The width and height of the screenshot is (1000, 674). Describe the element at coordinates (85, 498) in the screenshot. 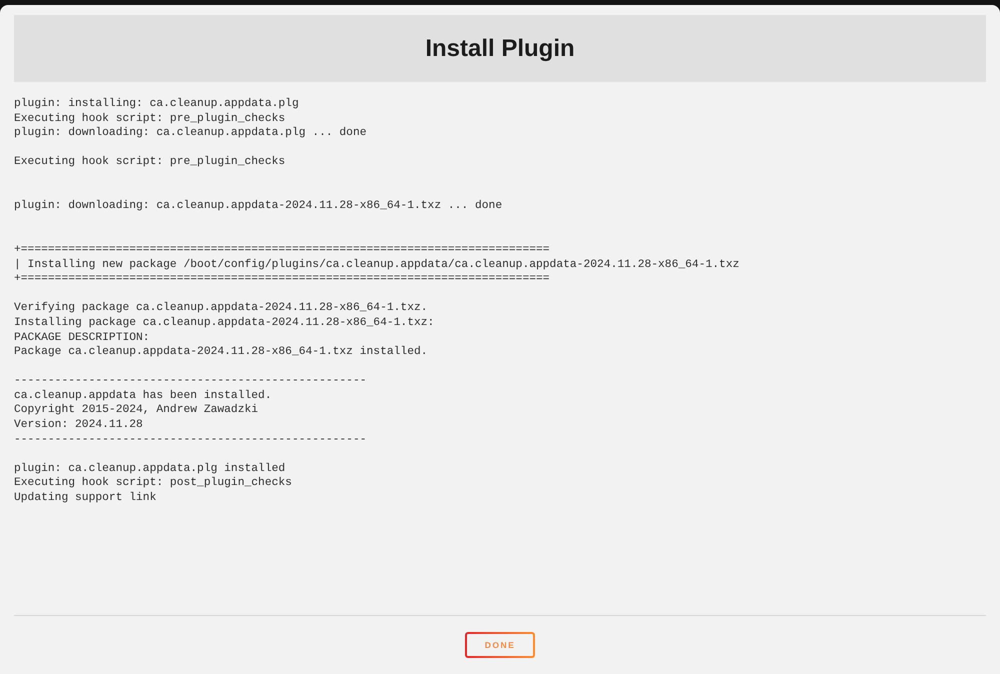

I see `log-line: Updating support link` at that location.